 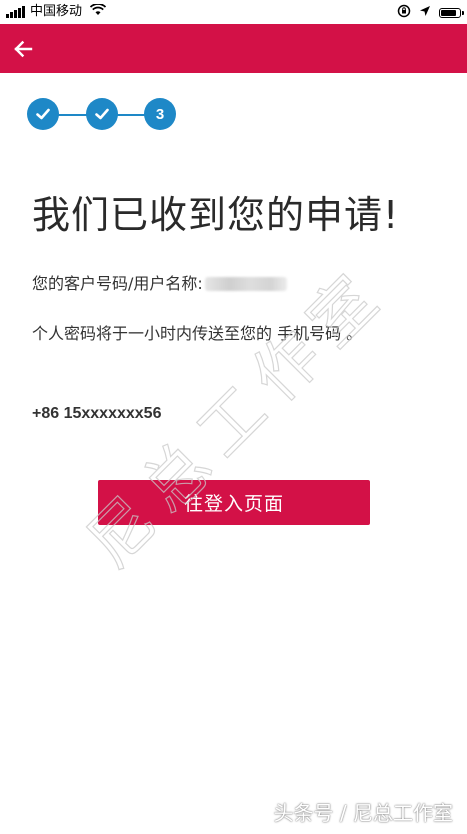 I want to click on back-button, so click(x=23, y=49).